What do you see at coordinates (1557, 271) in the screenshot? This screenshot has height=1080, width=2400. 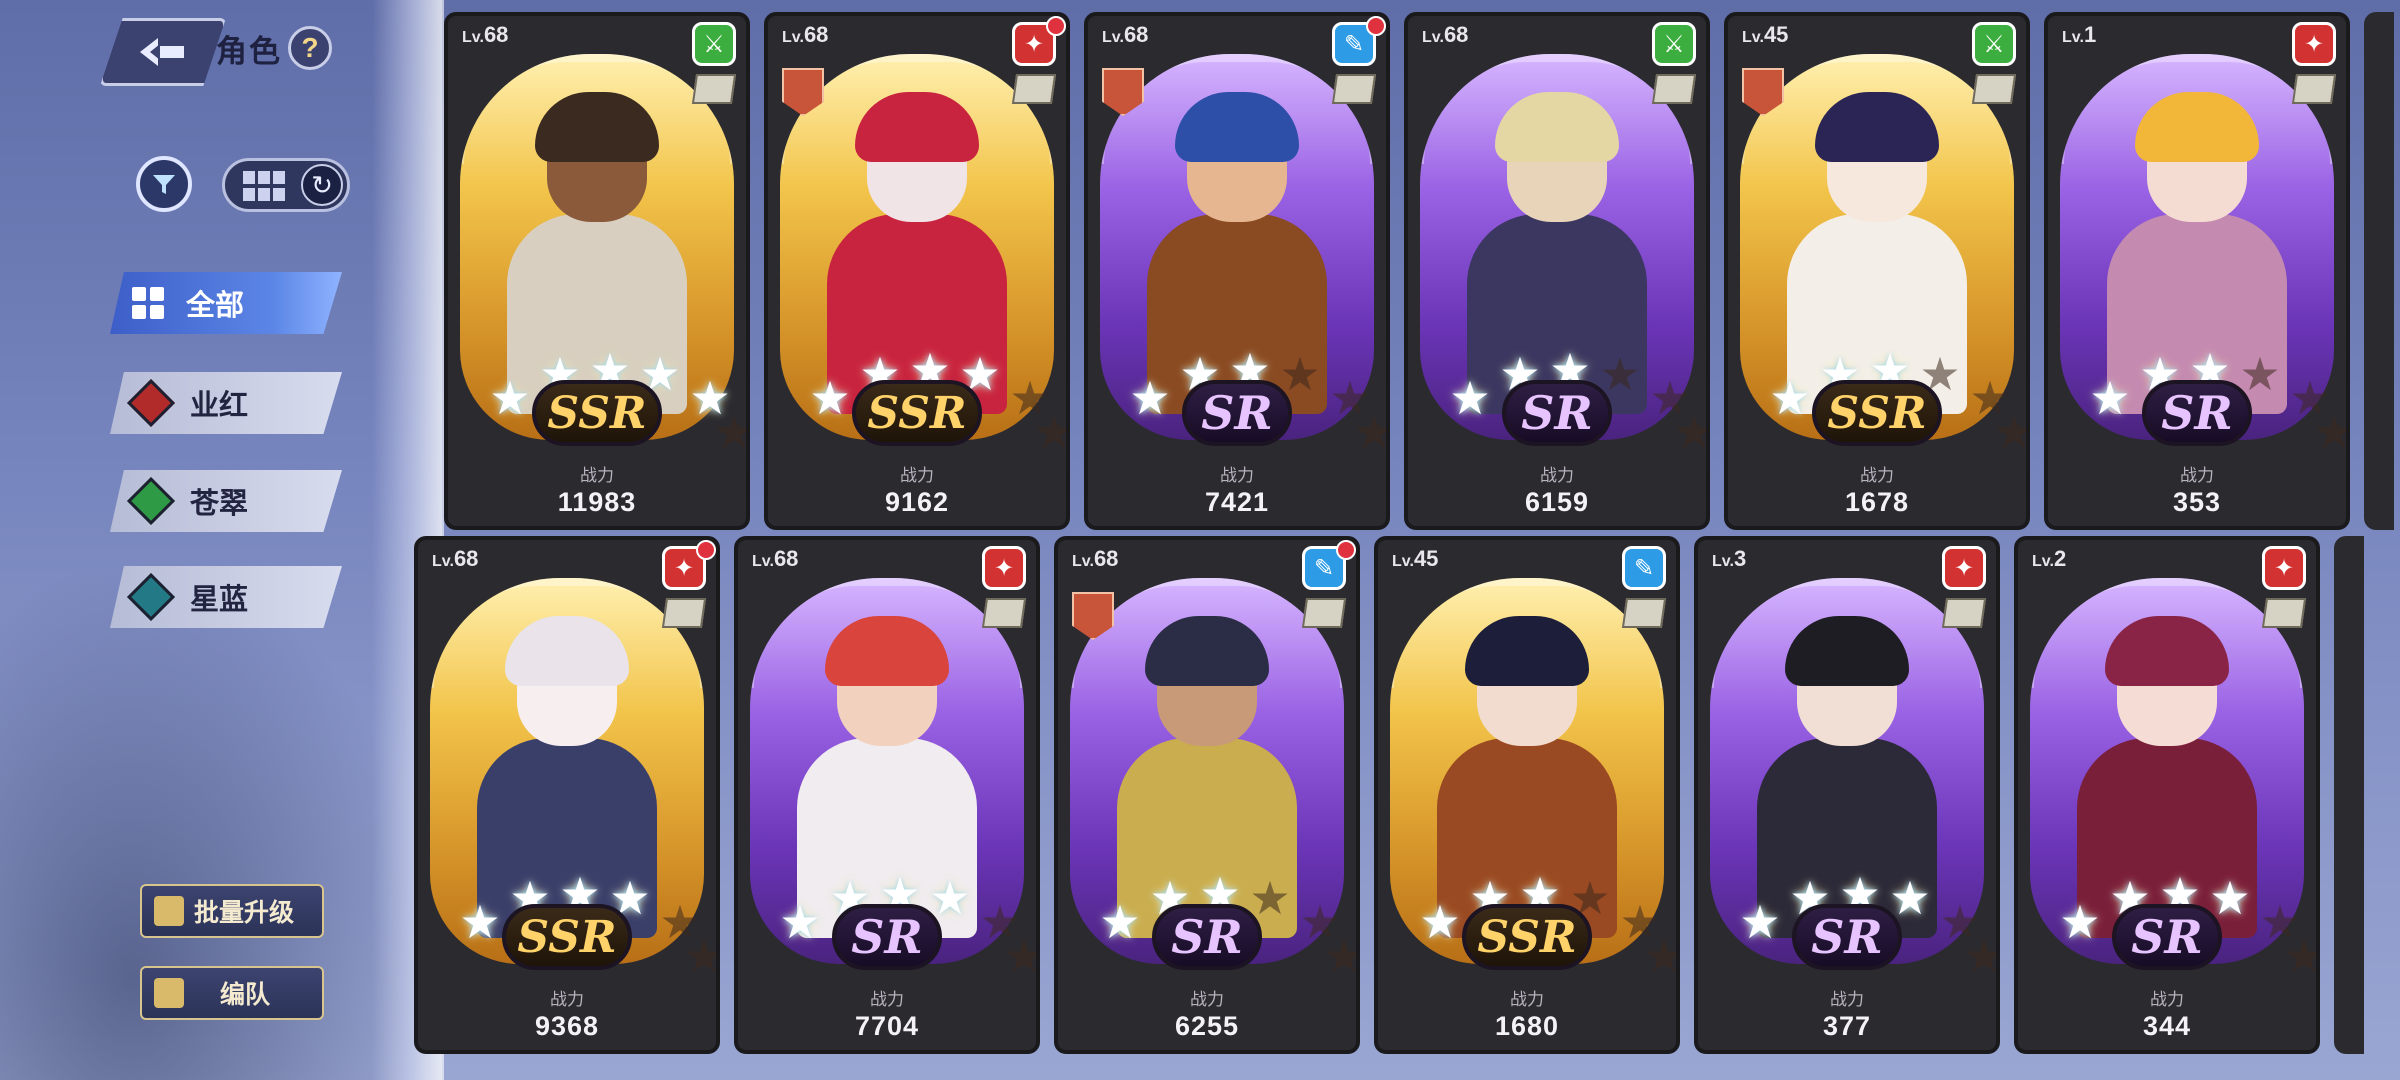 I see `character-card: Lv.68 ⚔ ★★★★★★ SR 战力 6159` at bounding box center [1557, 271].